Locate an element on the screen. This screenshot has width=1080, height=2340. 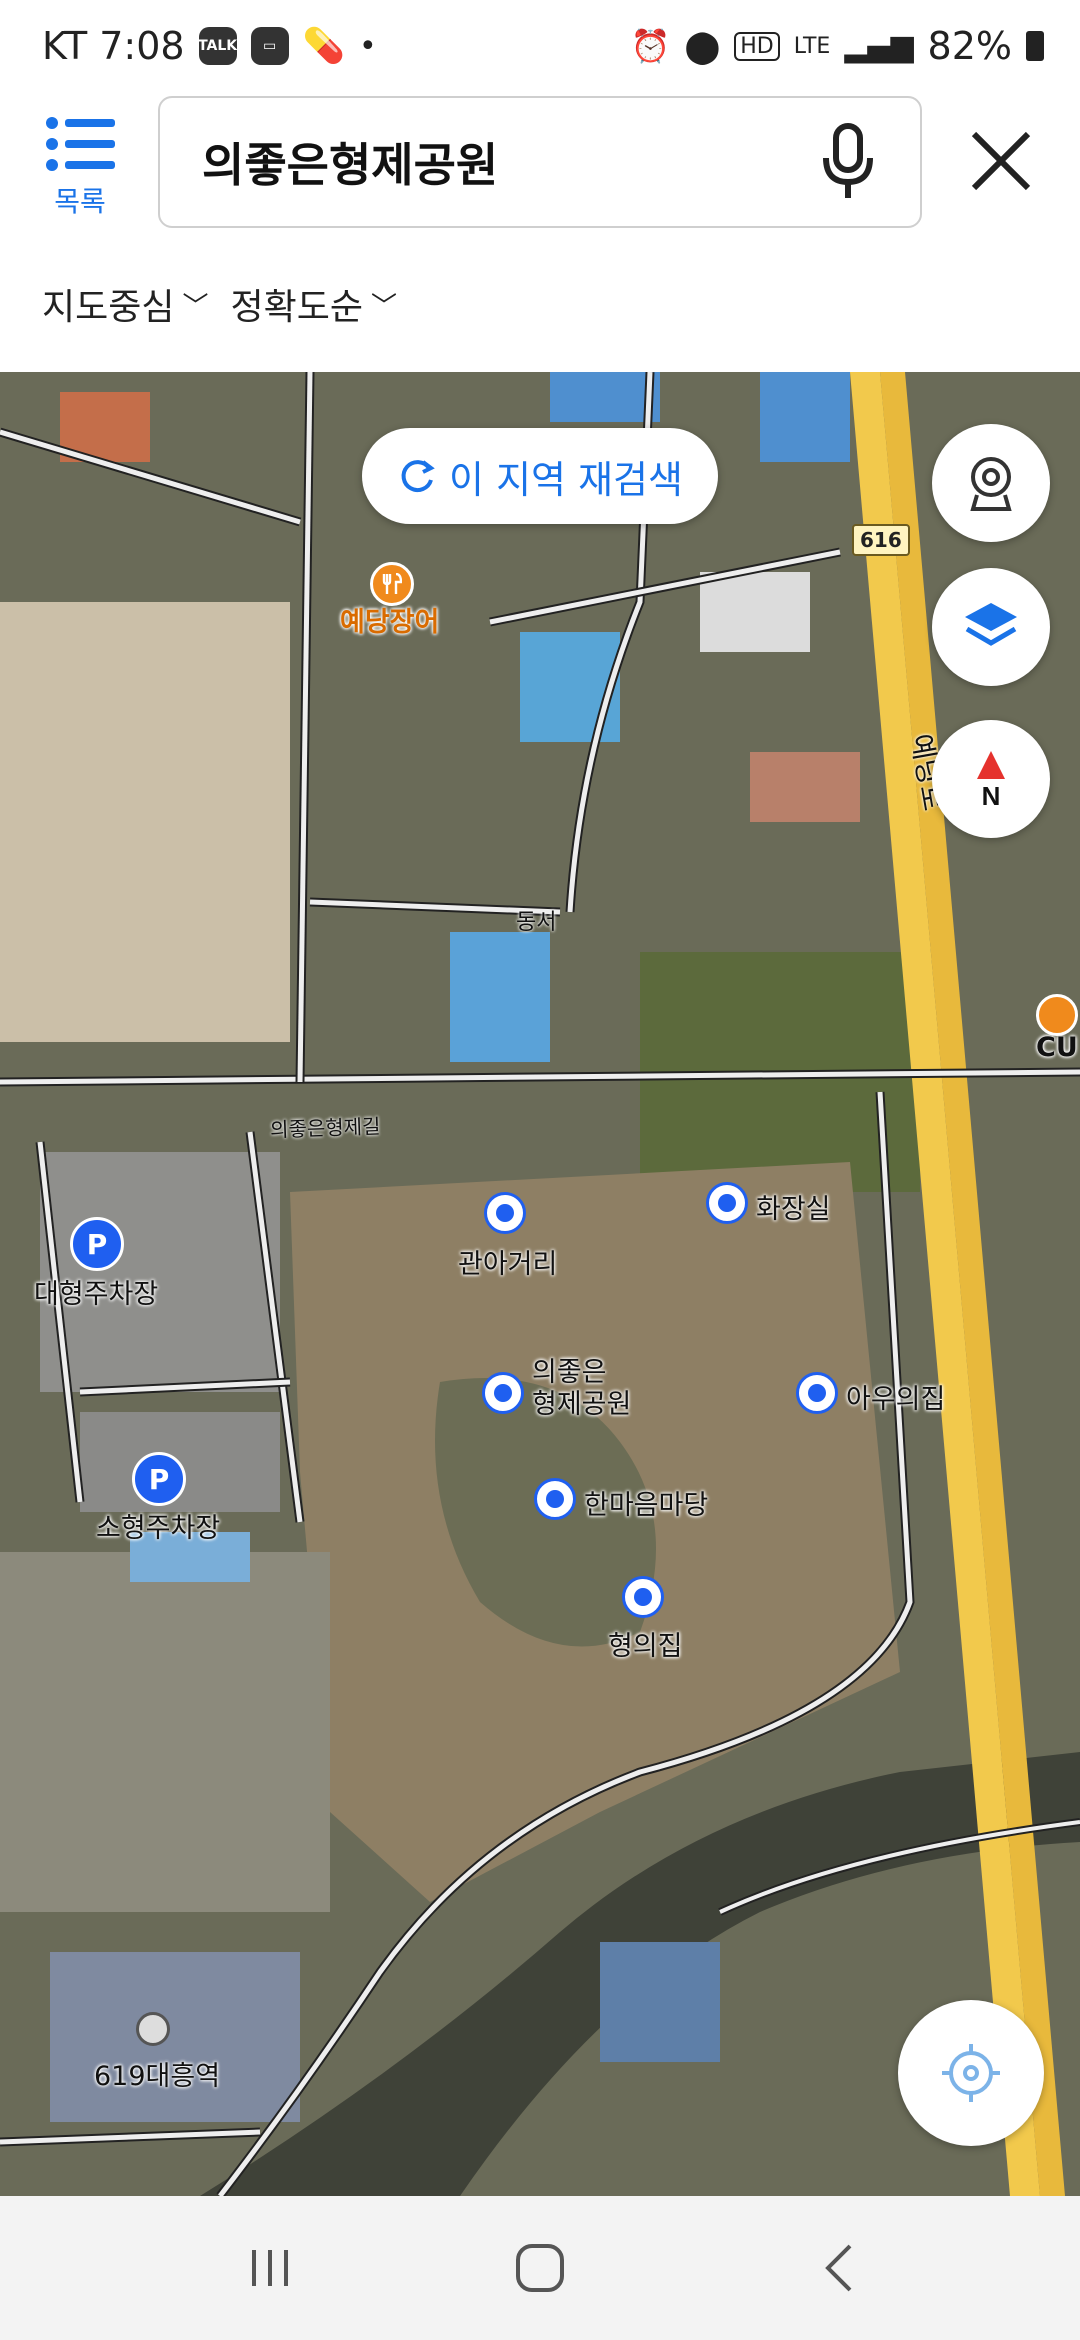
search-header: 목록 의좋은형제공원 지도중심 ﹀ 정확도순 ﹀ is located at coordinates (540, 234).